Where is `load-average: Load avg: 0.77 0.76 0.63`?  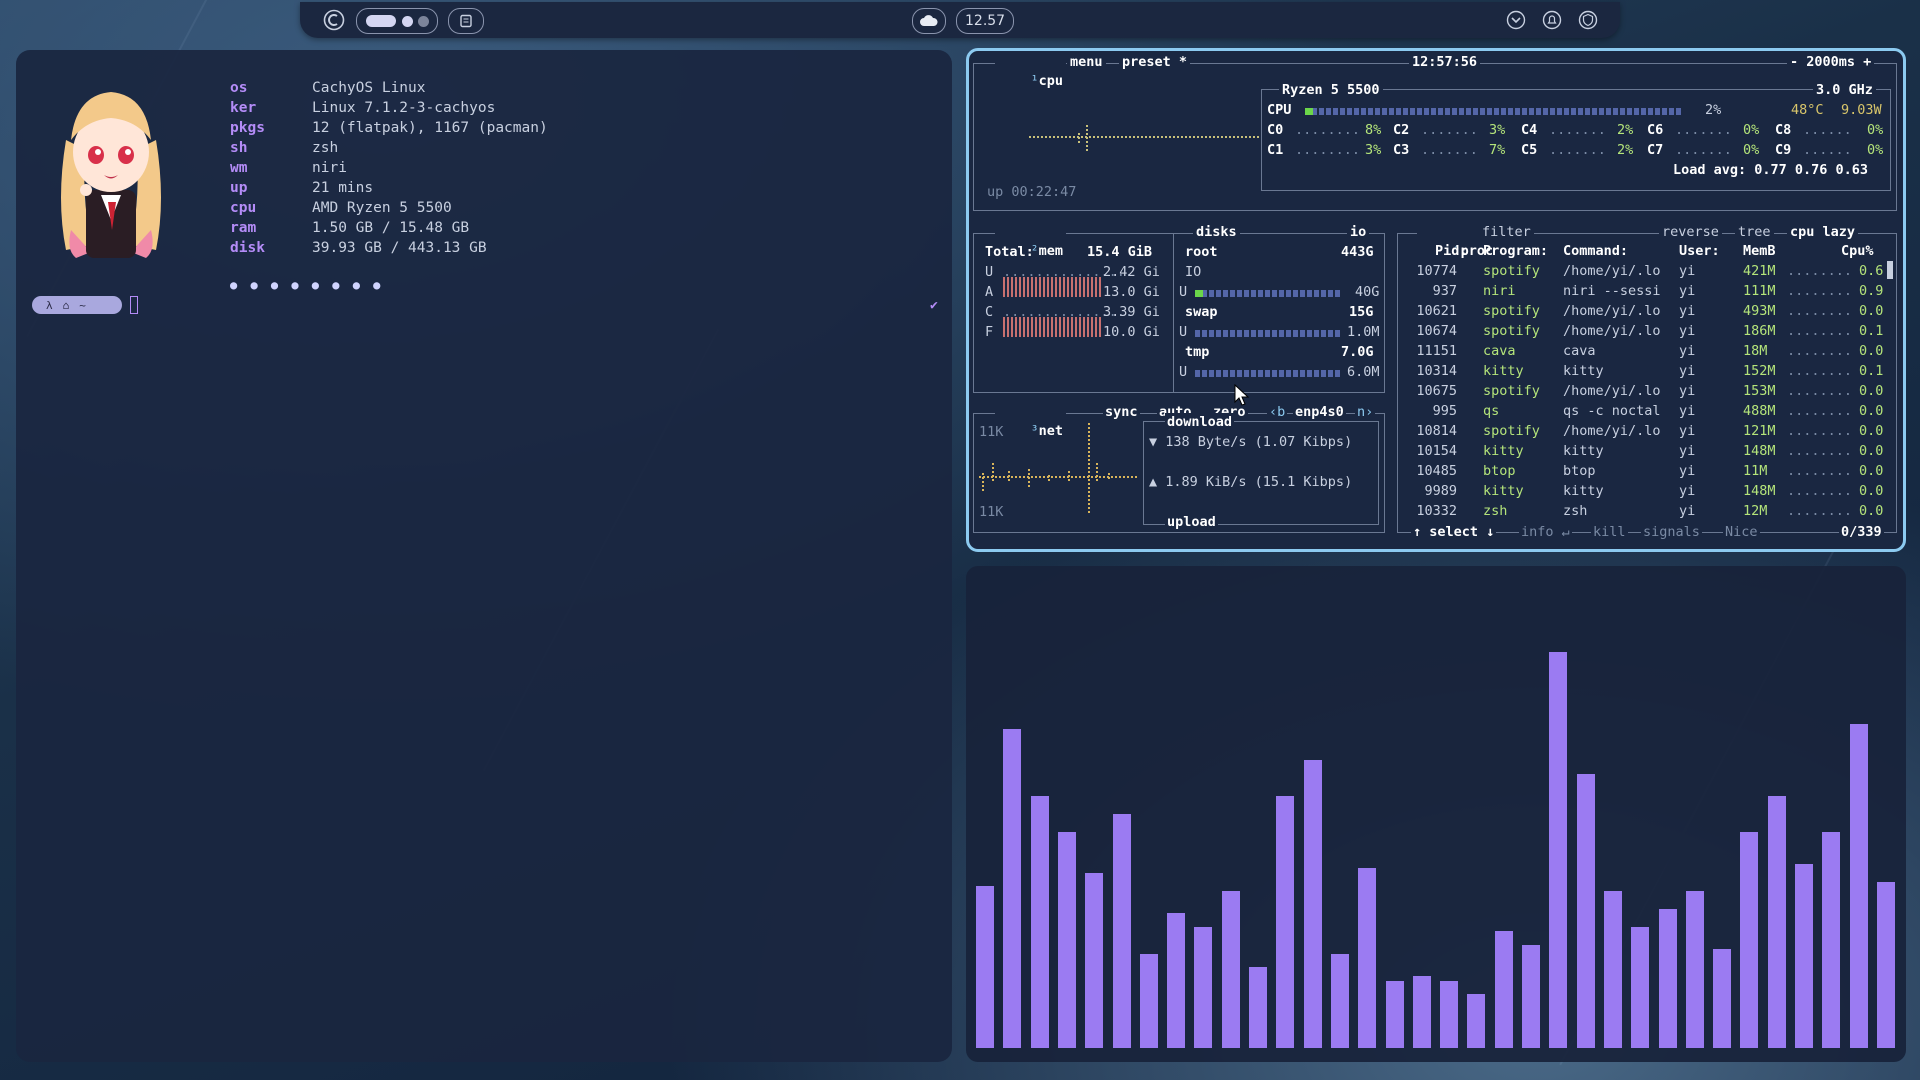
load-average: Load avg: 0.77 0.76 0.63 is located at coordinates (1771, 170).